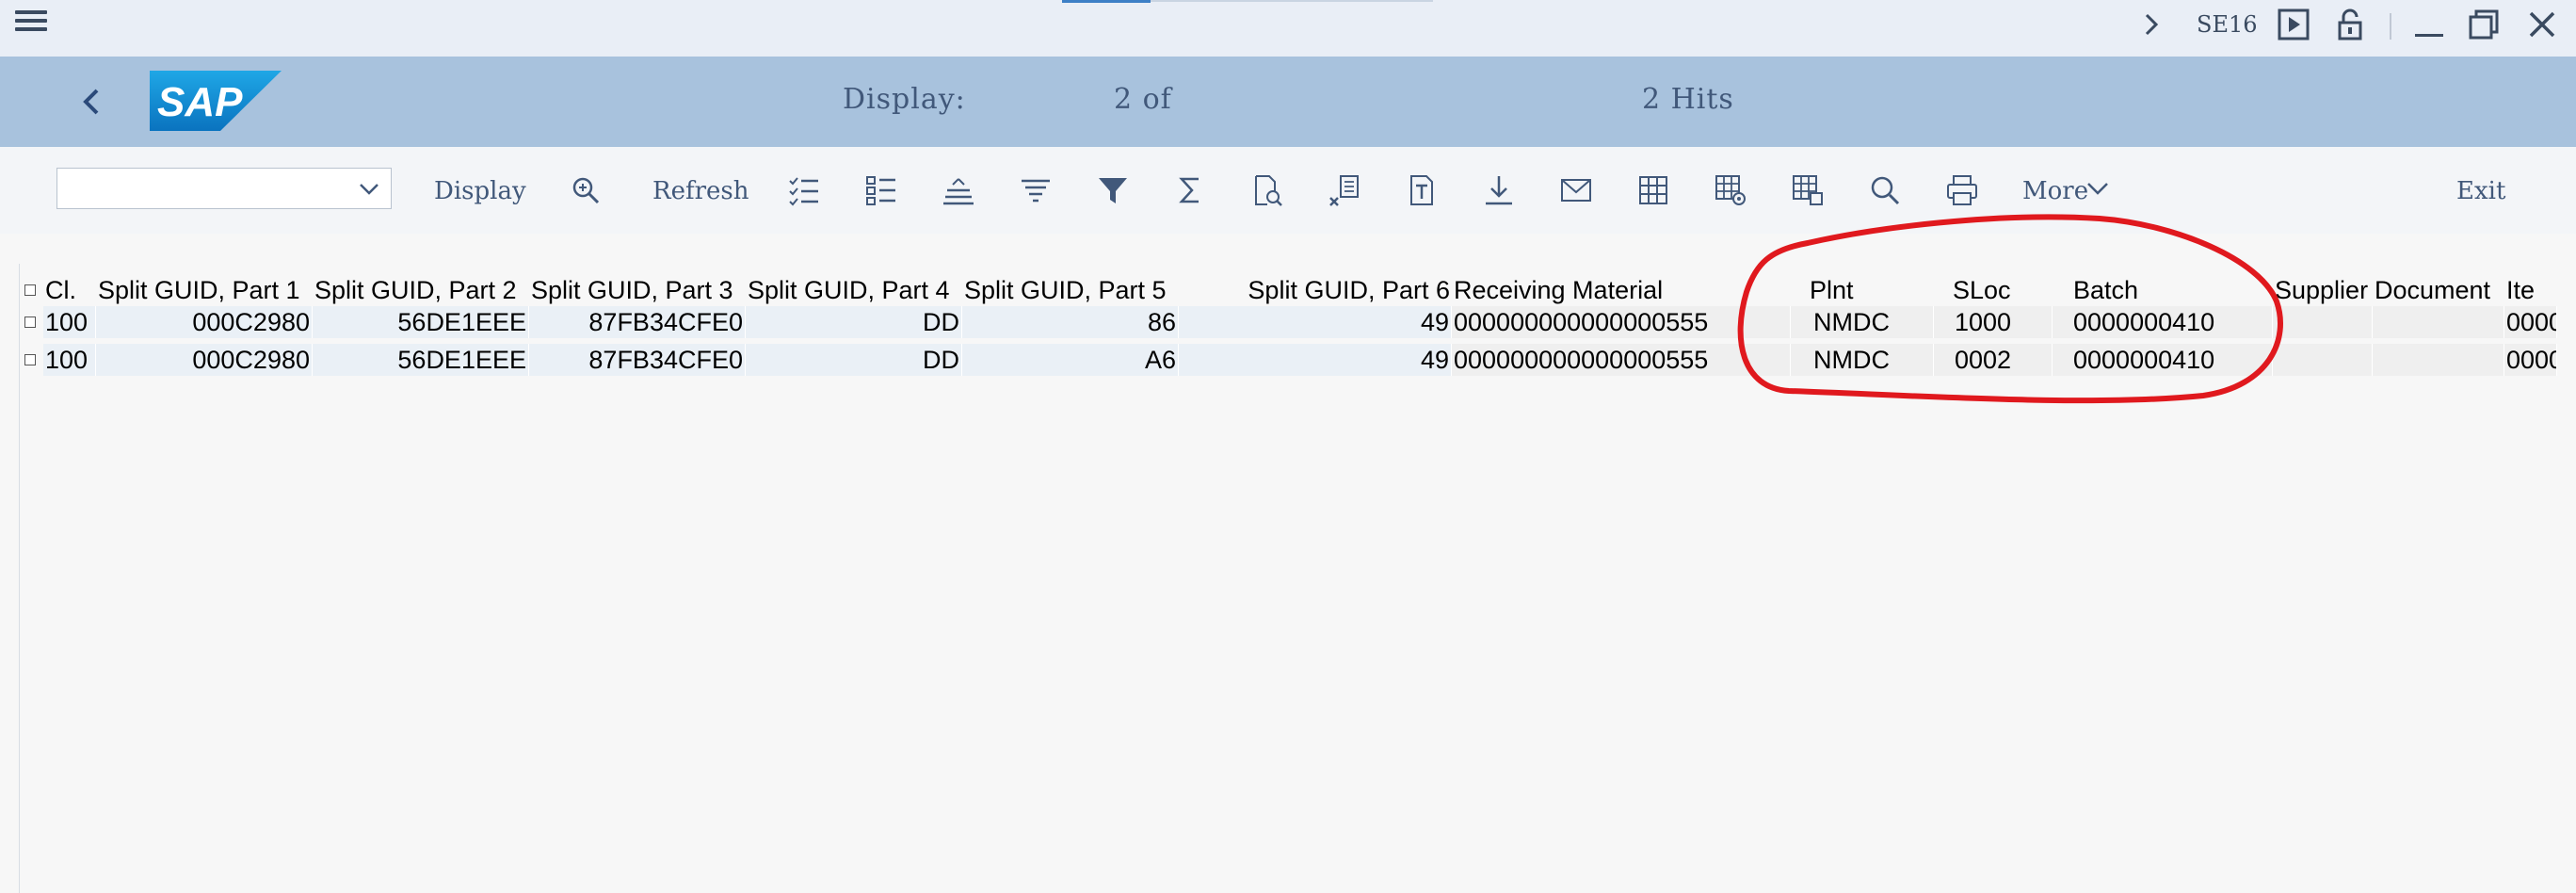  I want to click on column-header-guid1: Split GUID, Part 1, so click(204, 290).